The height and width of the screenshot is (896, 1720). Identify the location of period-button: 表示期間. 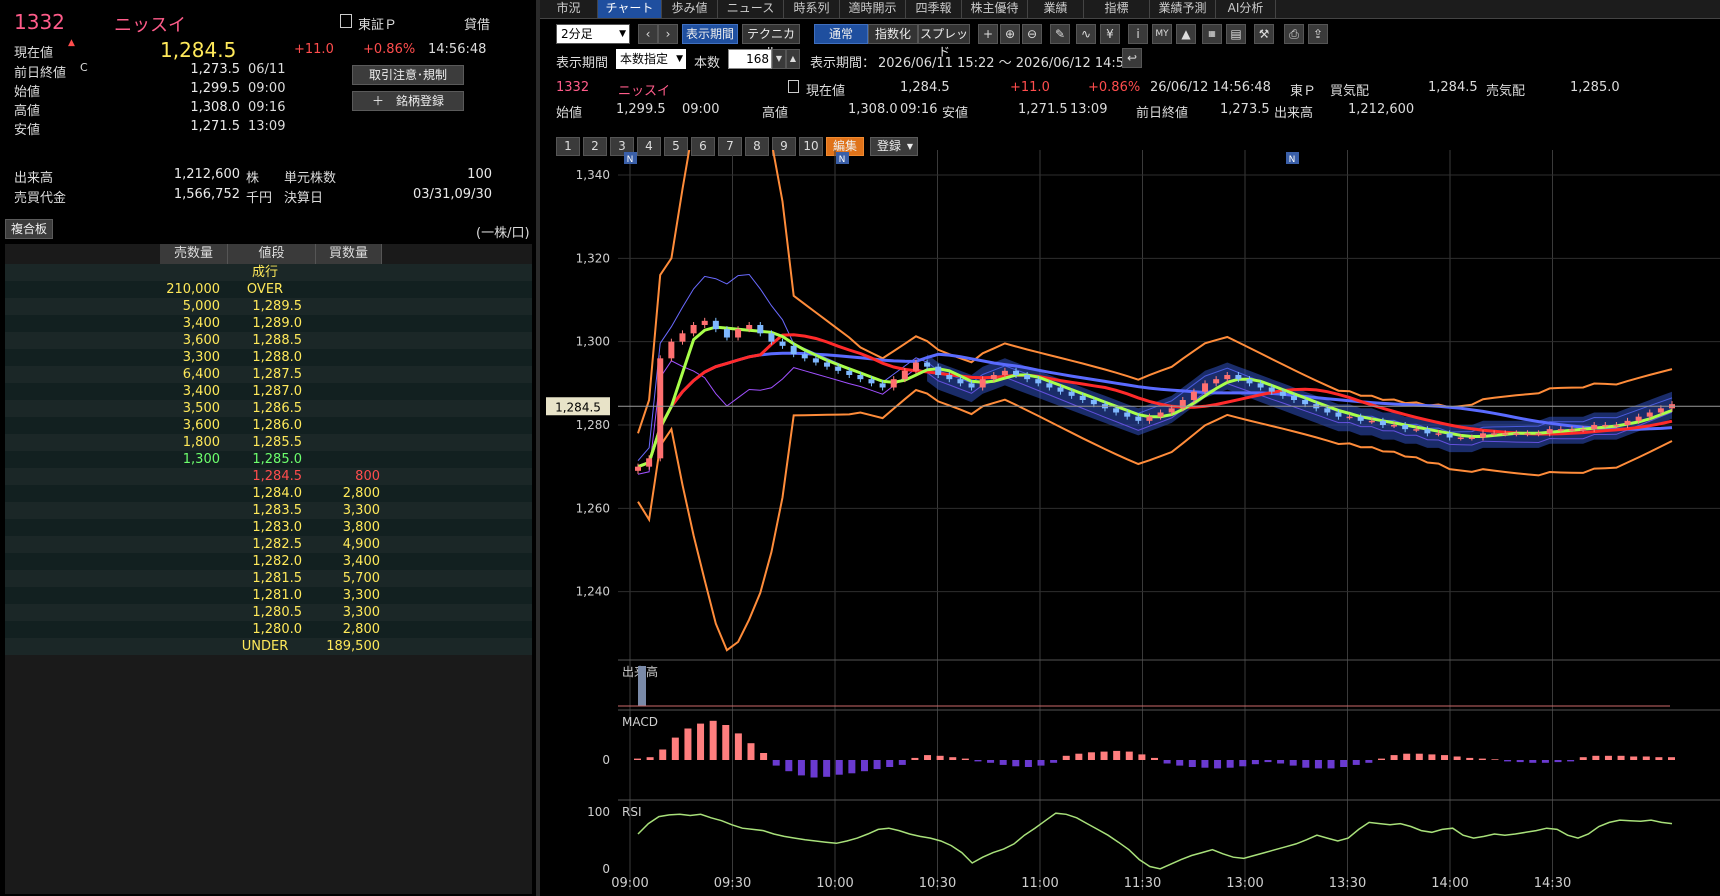
(710, 34).